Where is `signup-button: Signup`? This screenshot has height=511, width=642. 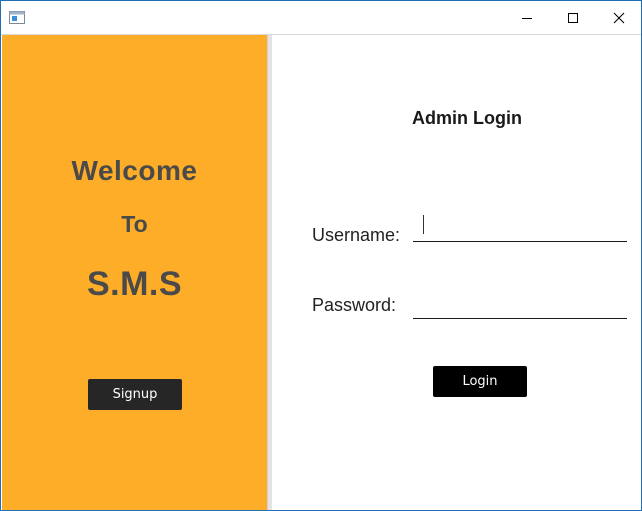
signup-button: Signup is located at coordinates (135, 394).